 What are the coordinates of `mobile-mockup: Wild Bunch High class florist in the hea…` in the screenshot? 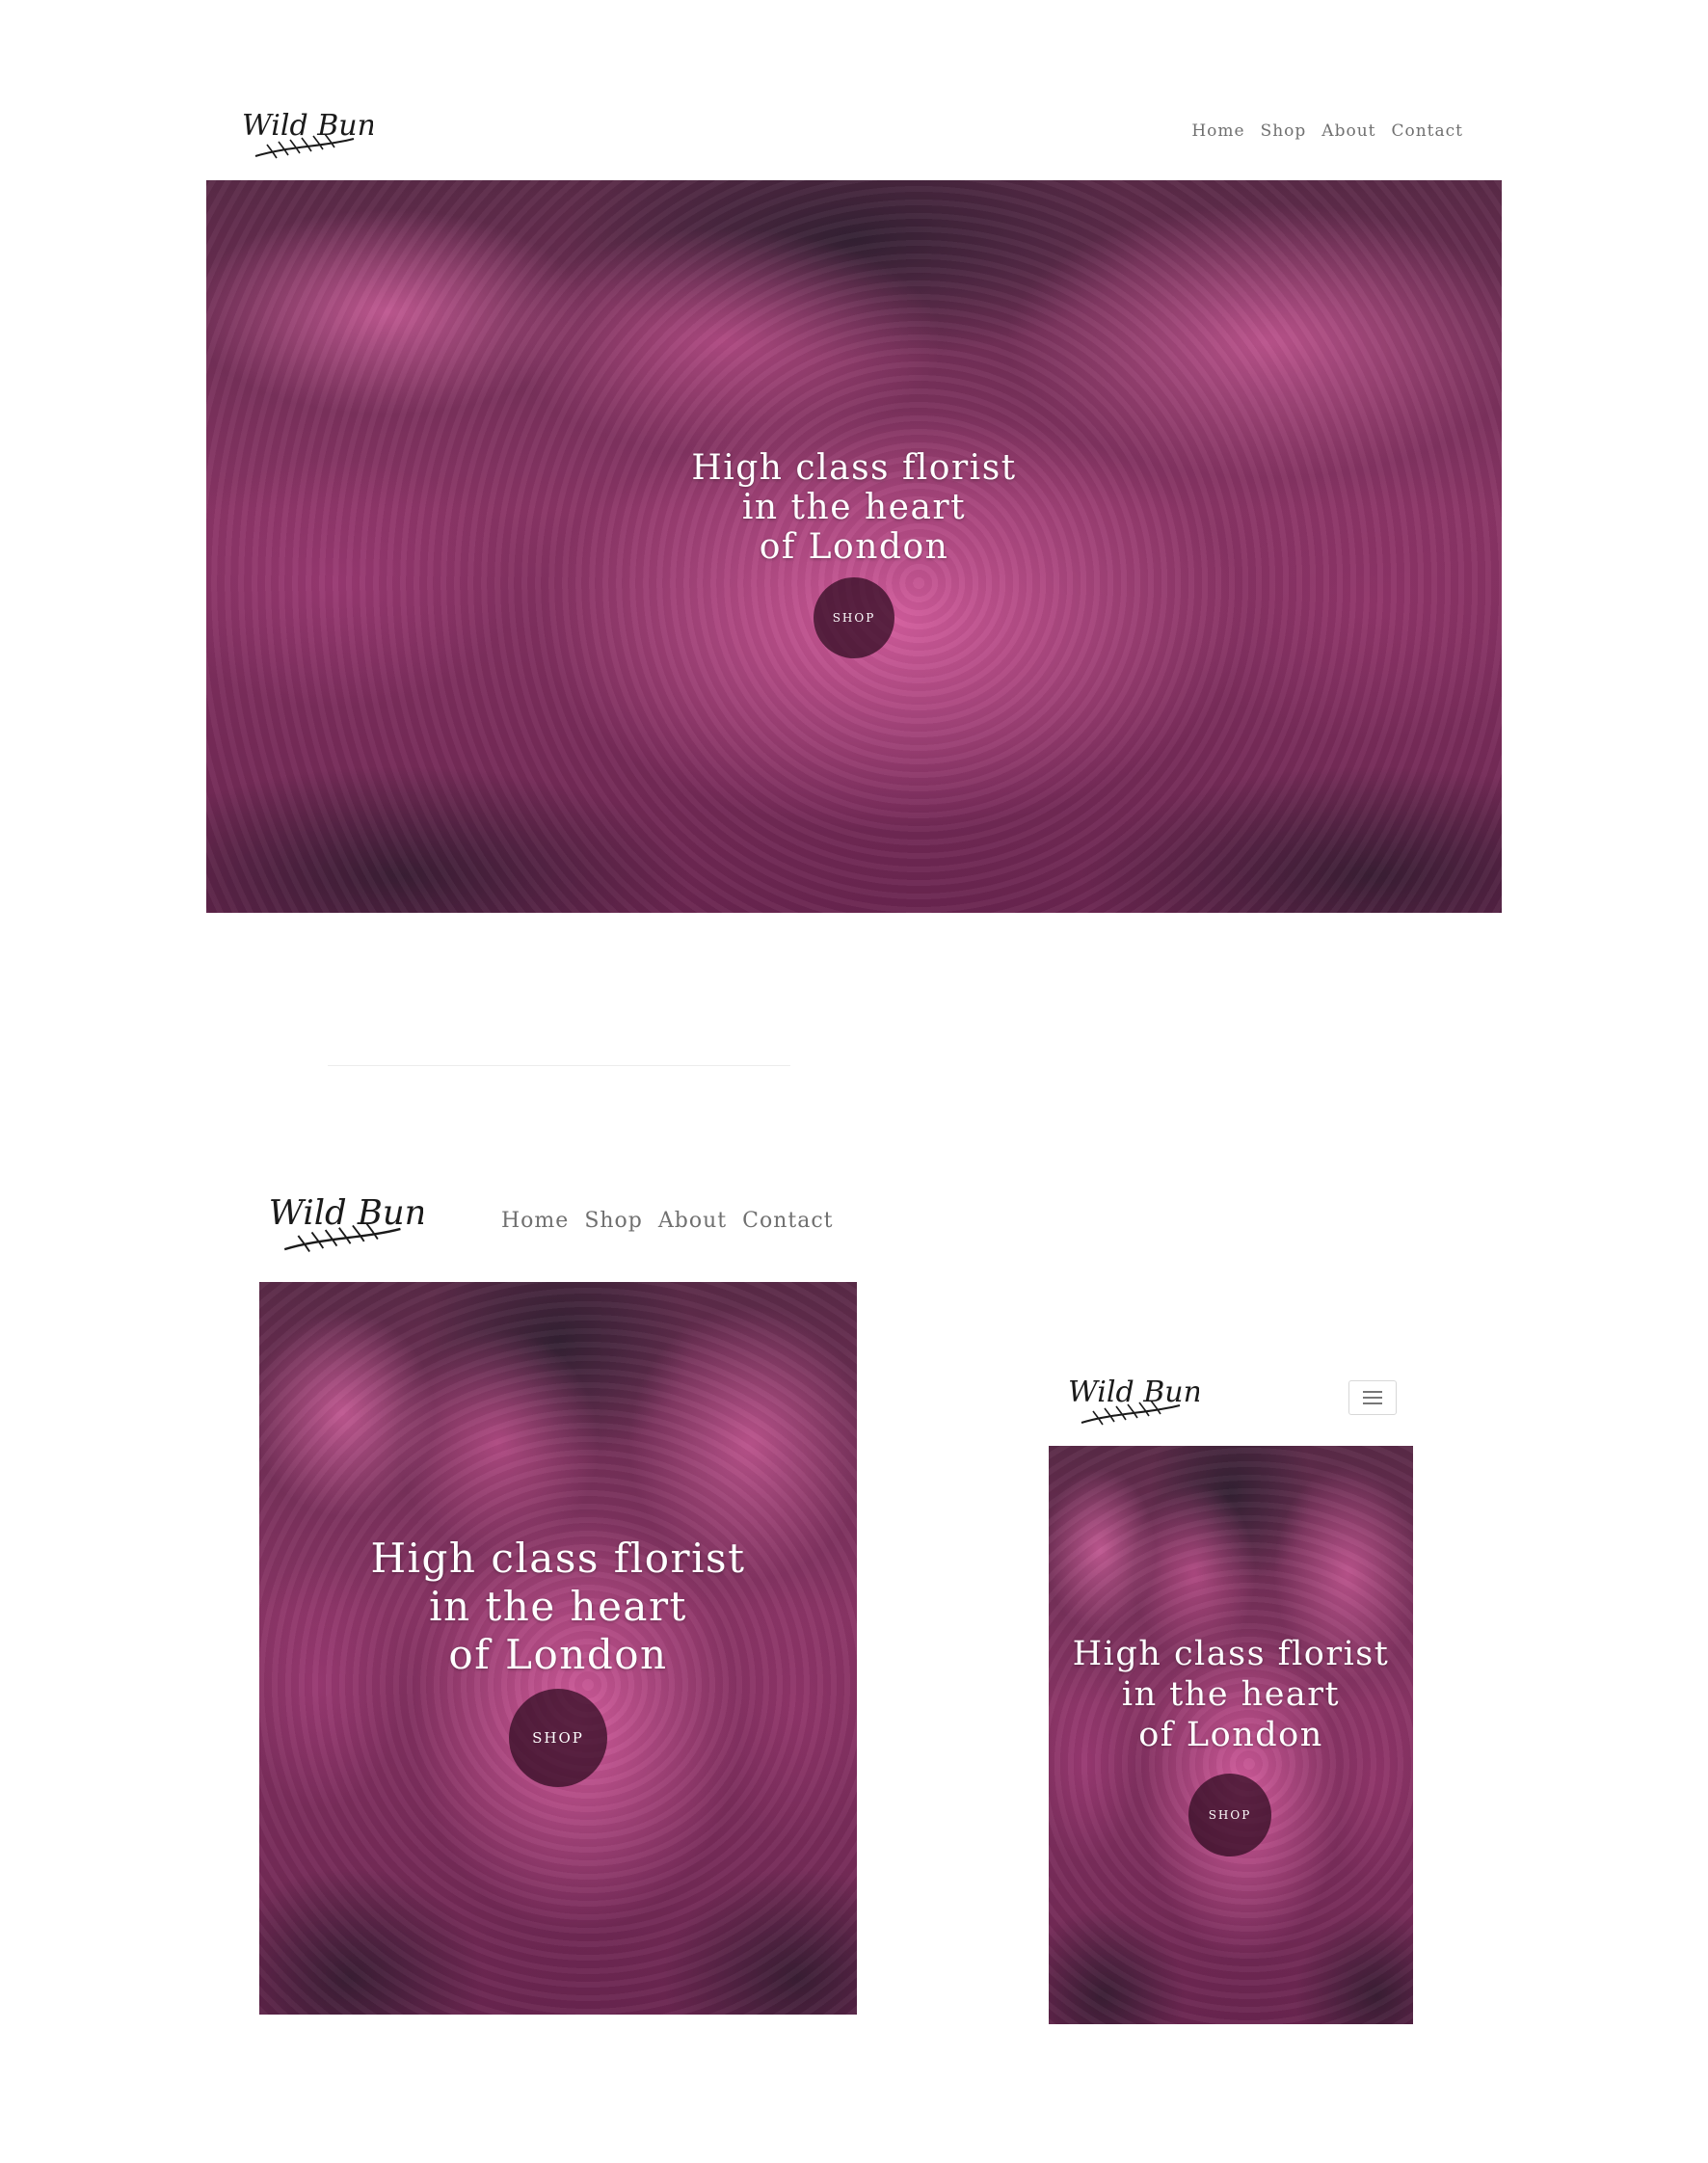 It's located at (1232, 1691).